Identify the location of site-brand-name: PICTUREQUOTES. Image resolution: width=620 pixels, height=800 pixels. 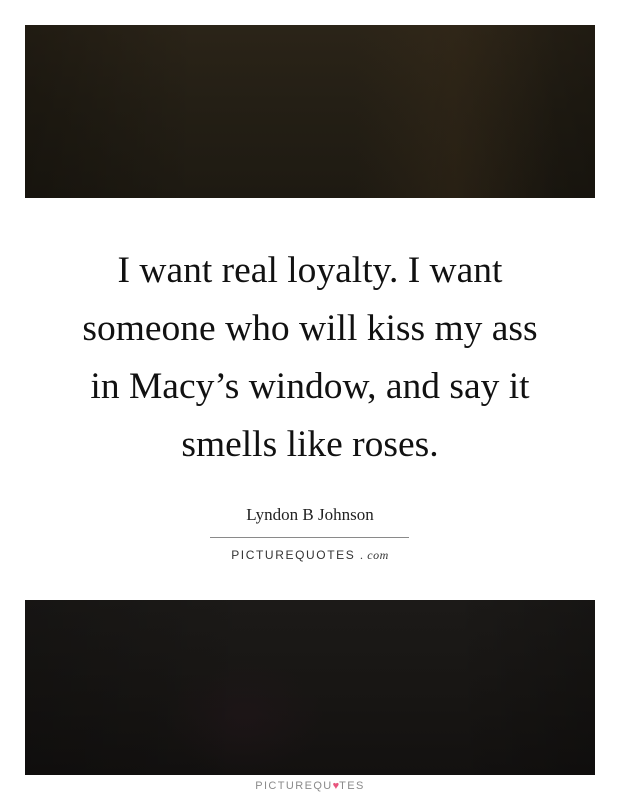
(293, 555).